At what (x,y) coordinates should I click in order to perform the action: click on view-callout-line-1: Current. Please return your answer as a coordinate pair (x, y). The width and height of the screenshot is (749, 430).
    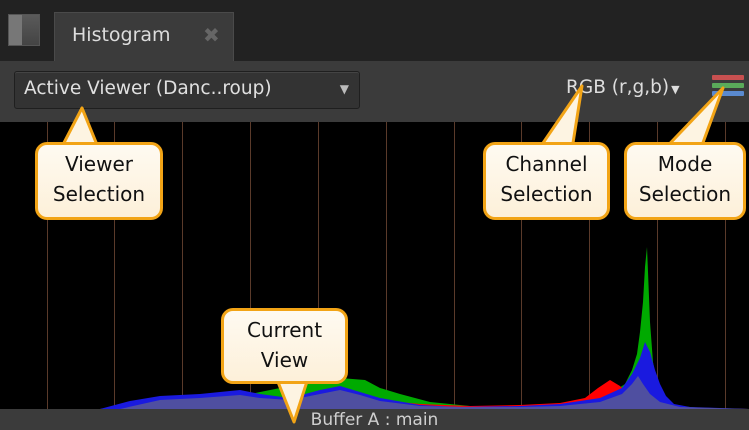
    Looking at the image, I should click on (284, 330).